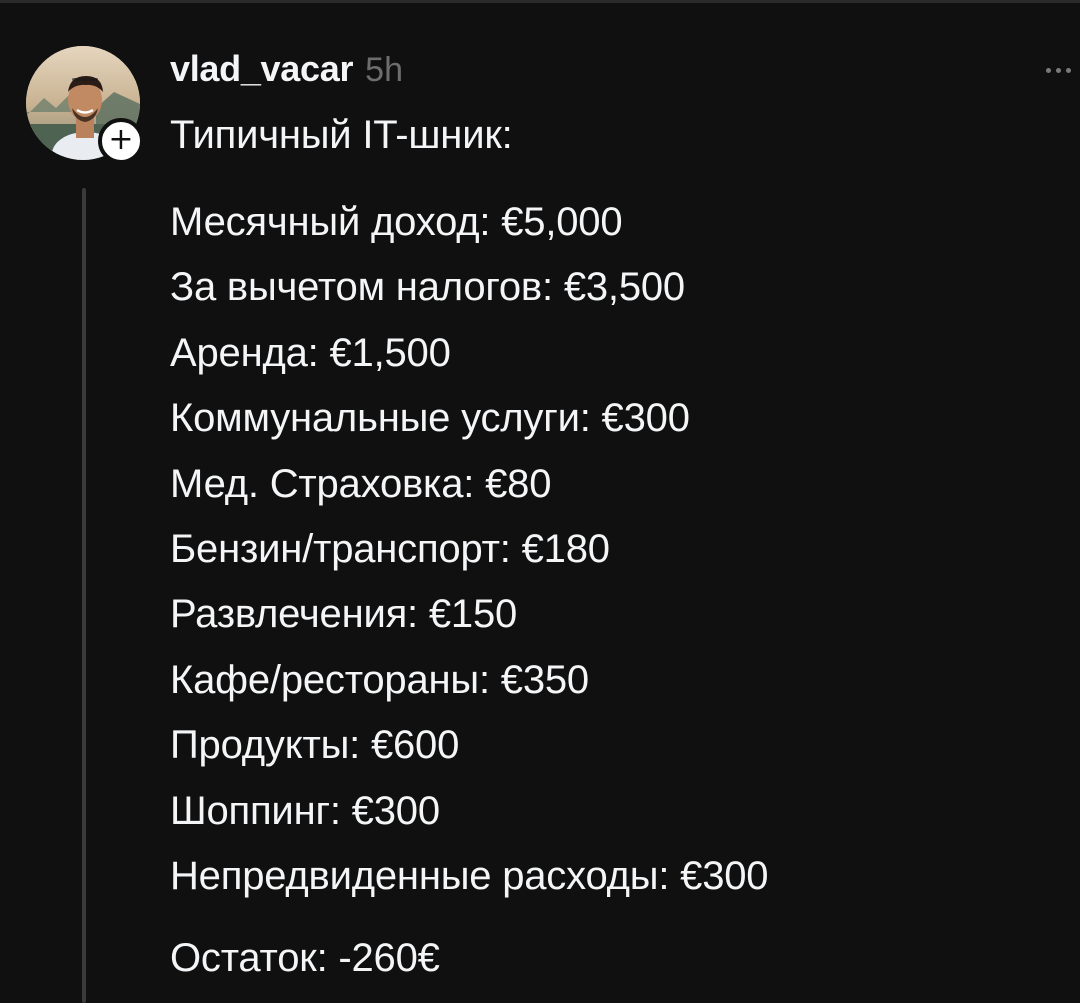 The image size is (1080, 1003). I want to click on budget-line: Непредвиденные расходы: €300, so click(469, 875).